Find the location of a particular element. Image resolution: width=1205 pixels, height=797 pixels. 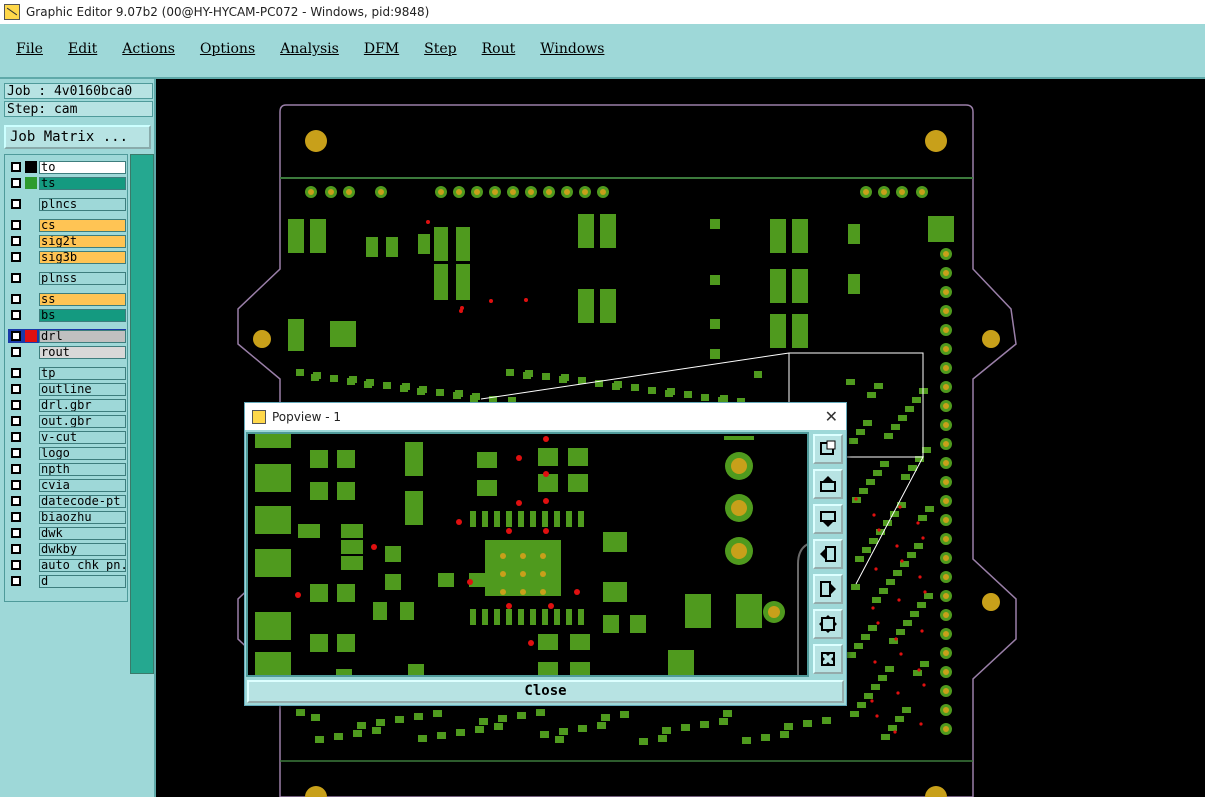

pan-up-left-button is located at coordinates (828, 449).